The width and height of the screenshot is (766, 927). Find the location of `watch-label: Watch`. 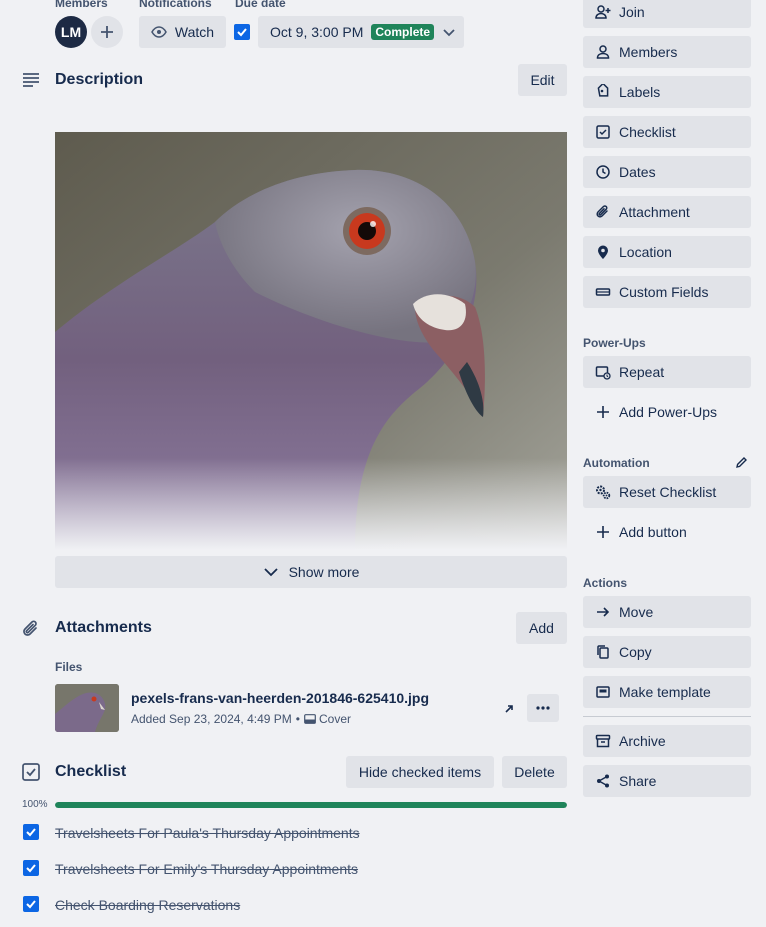

watch-label: Watch is located at coordinates (194, 32).